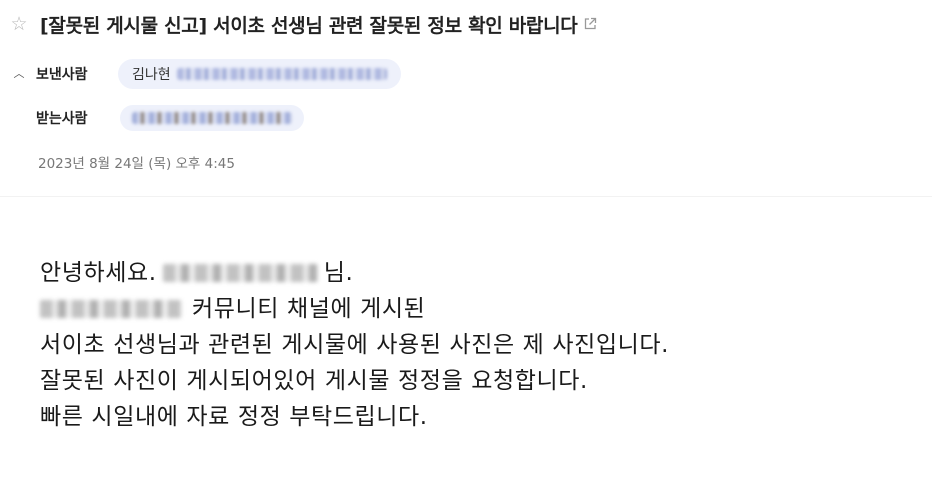 This screenshot has width=932, height=498. I want to click on recipient-label: 받는사람, so click(62, 119).